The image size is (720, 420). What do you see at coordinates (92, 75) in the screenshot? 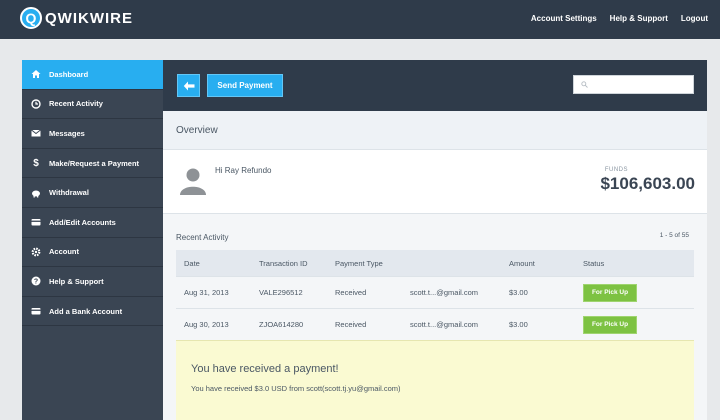
I see `sidebar-item-dashboard: Dashboard` at bounding box center [92, 75].